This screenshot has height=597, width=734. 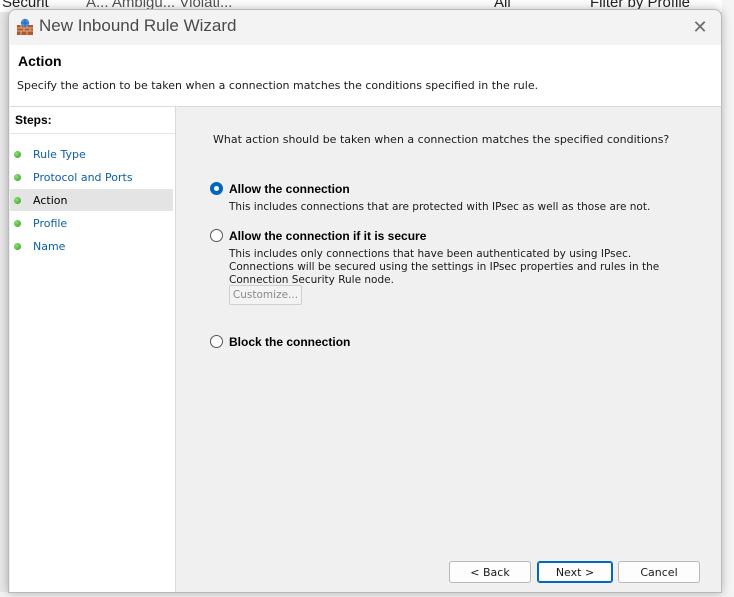 What do you see at coordinates (91, 200) in the screenshot?
I see `step-action: Action` at bounding box center [91, 200].